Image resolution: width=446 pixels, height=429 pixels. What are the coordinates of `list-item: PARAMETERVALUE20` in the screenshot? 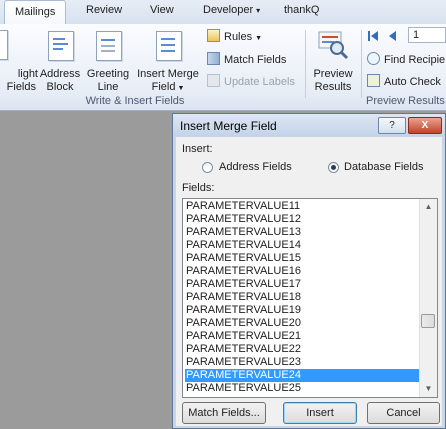 It's located at (302, 323).